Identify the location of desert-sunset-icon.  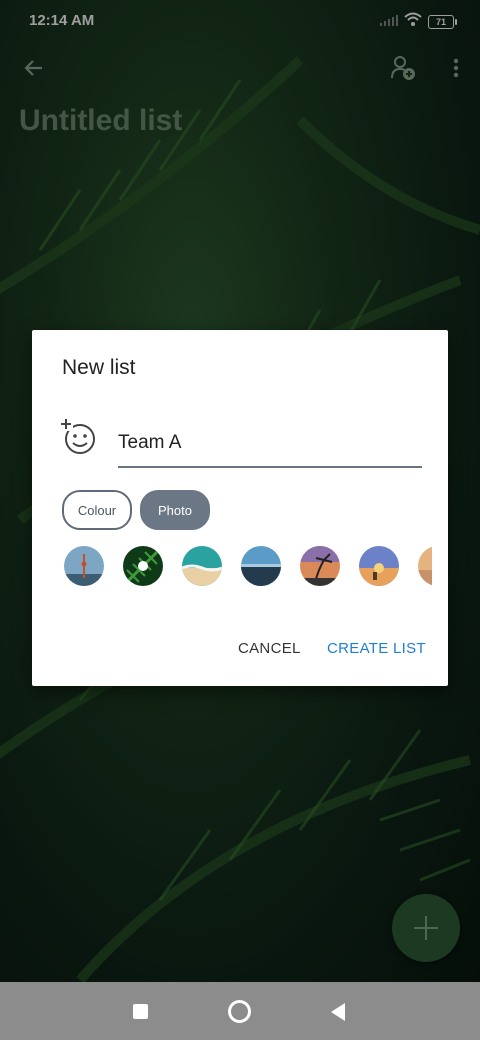
(379, 566).